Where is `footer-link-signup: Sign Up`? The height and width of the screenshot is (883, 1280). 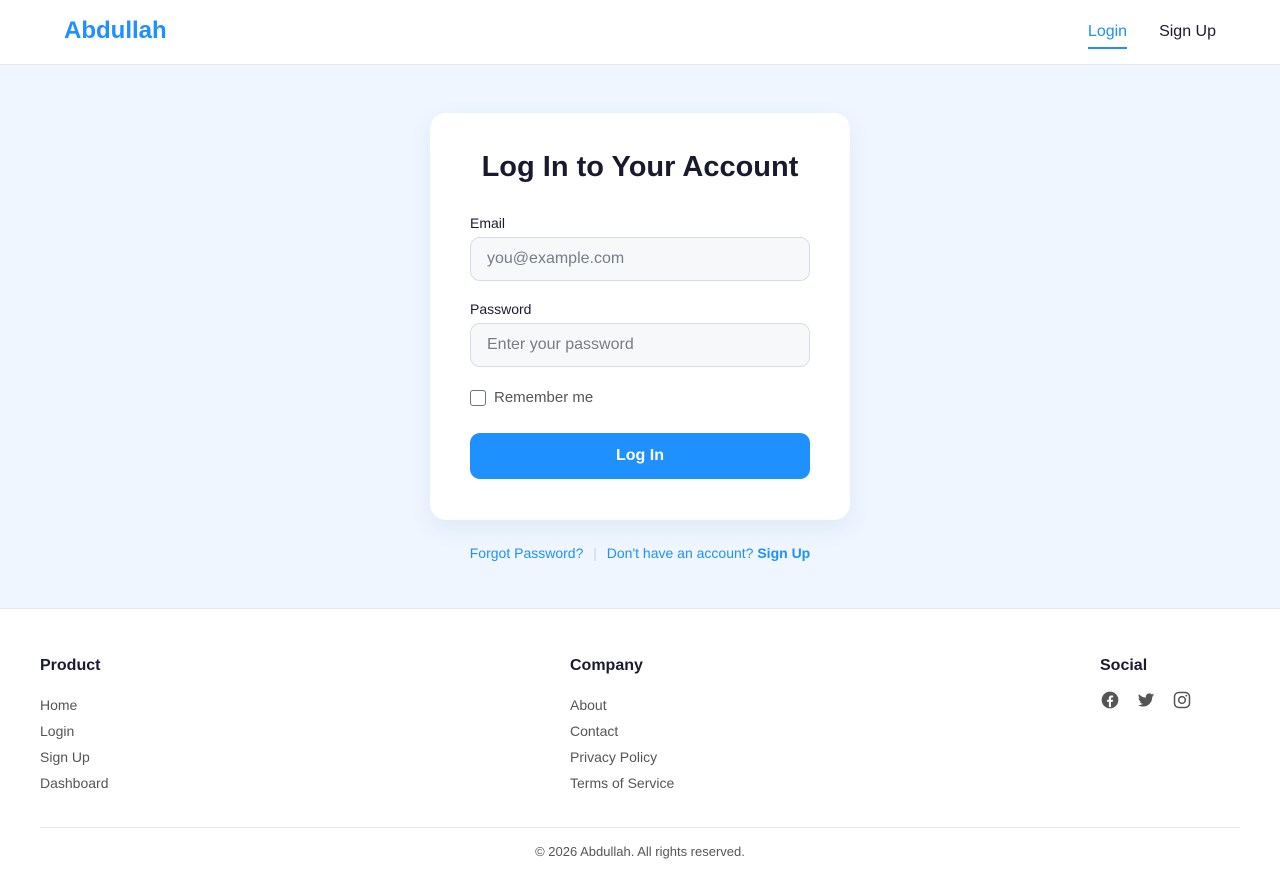 footer-link-signup: Sign Up is located at coordinates (74, 757).